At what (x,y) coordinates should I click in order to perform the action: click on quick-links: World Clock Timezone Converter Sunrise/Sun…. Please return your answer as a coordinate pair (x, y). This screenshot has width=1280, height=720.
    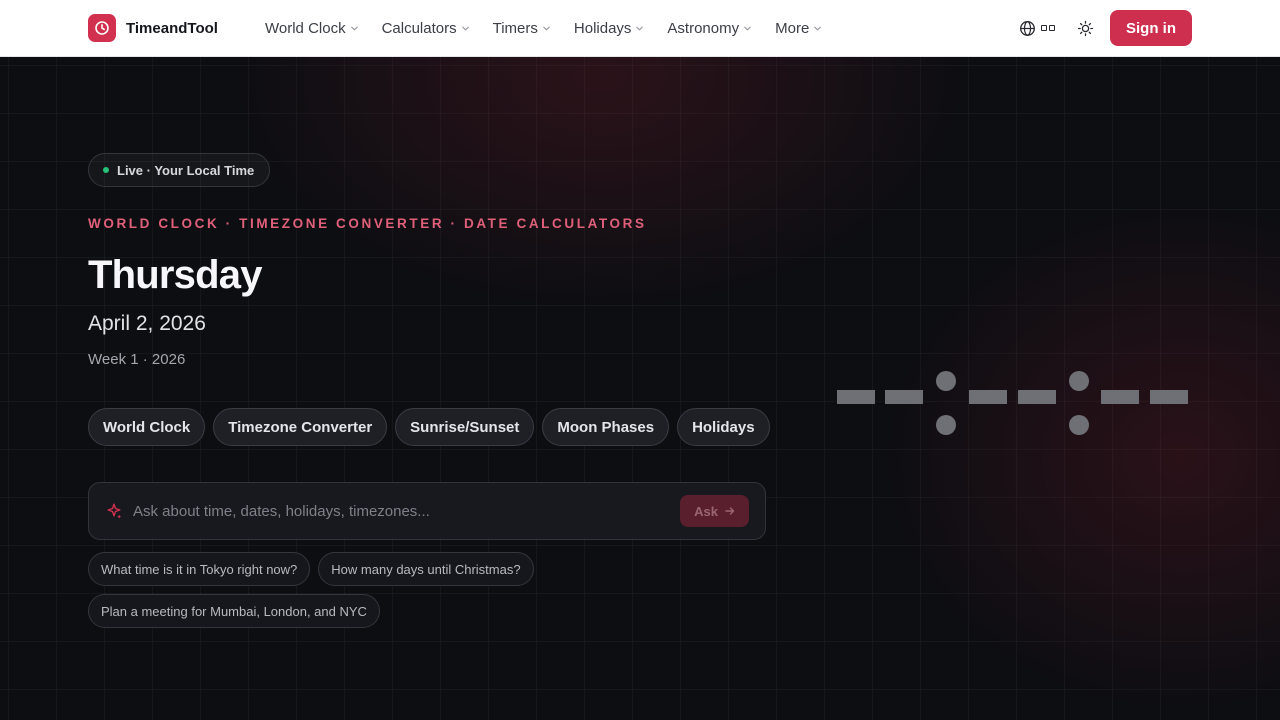
    Looking at the image, I should click on (429, 427).